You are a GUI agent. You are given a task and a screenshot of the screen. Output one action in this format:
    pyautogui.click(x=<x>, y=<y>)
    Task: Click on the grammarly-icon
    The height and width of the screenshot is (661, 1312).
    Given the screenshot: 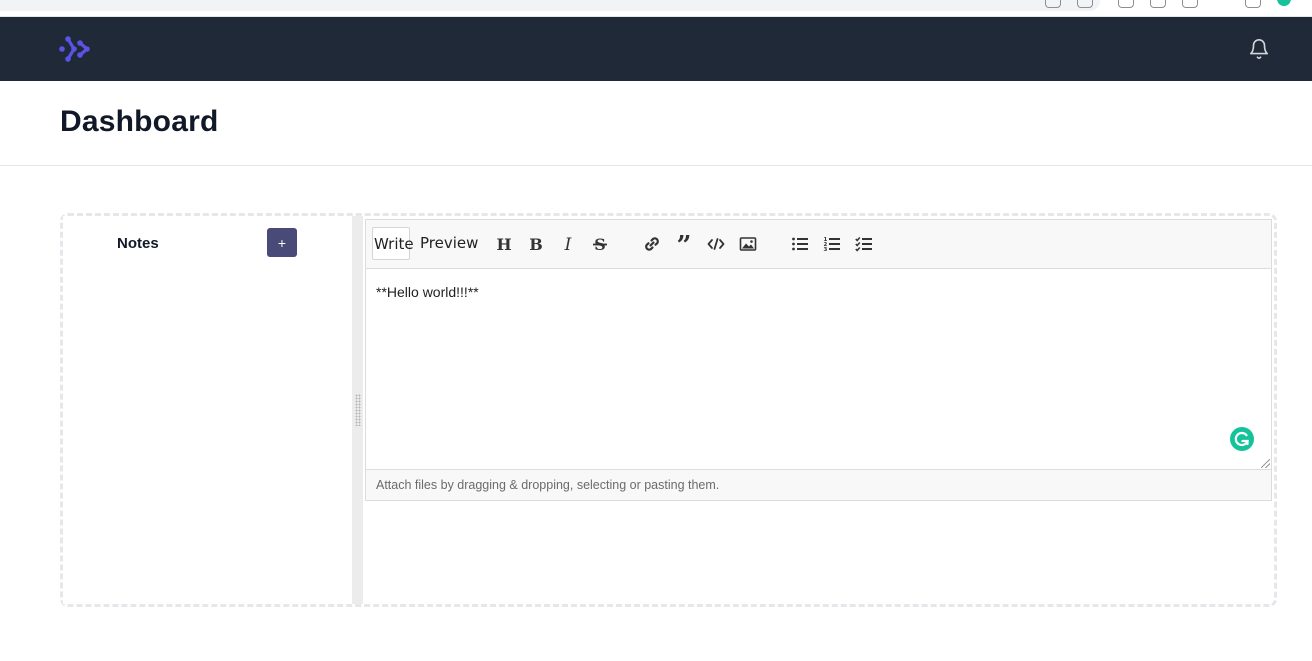 What is the action you would take?
    pyautogui.click(x=1242, y=439)
    